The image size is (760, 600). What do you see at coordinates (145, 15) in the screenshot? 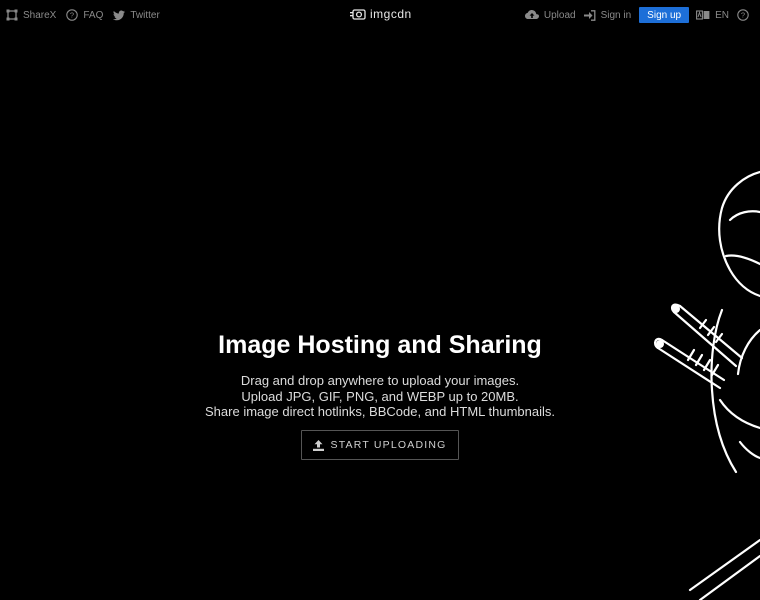
I see `nav-twitter-label: Twitter` at bounding box center [145, 15].